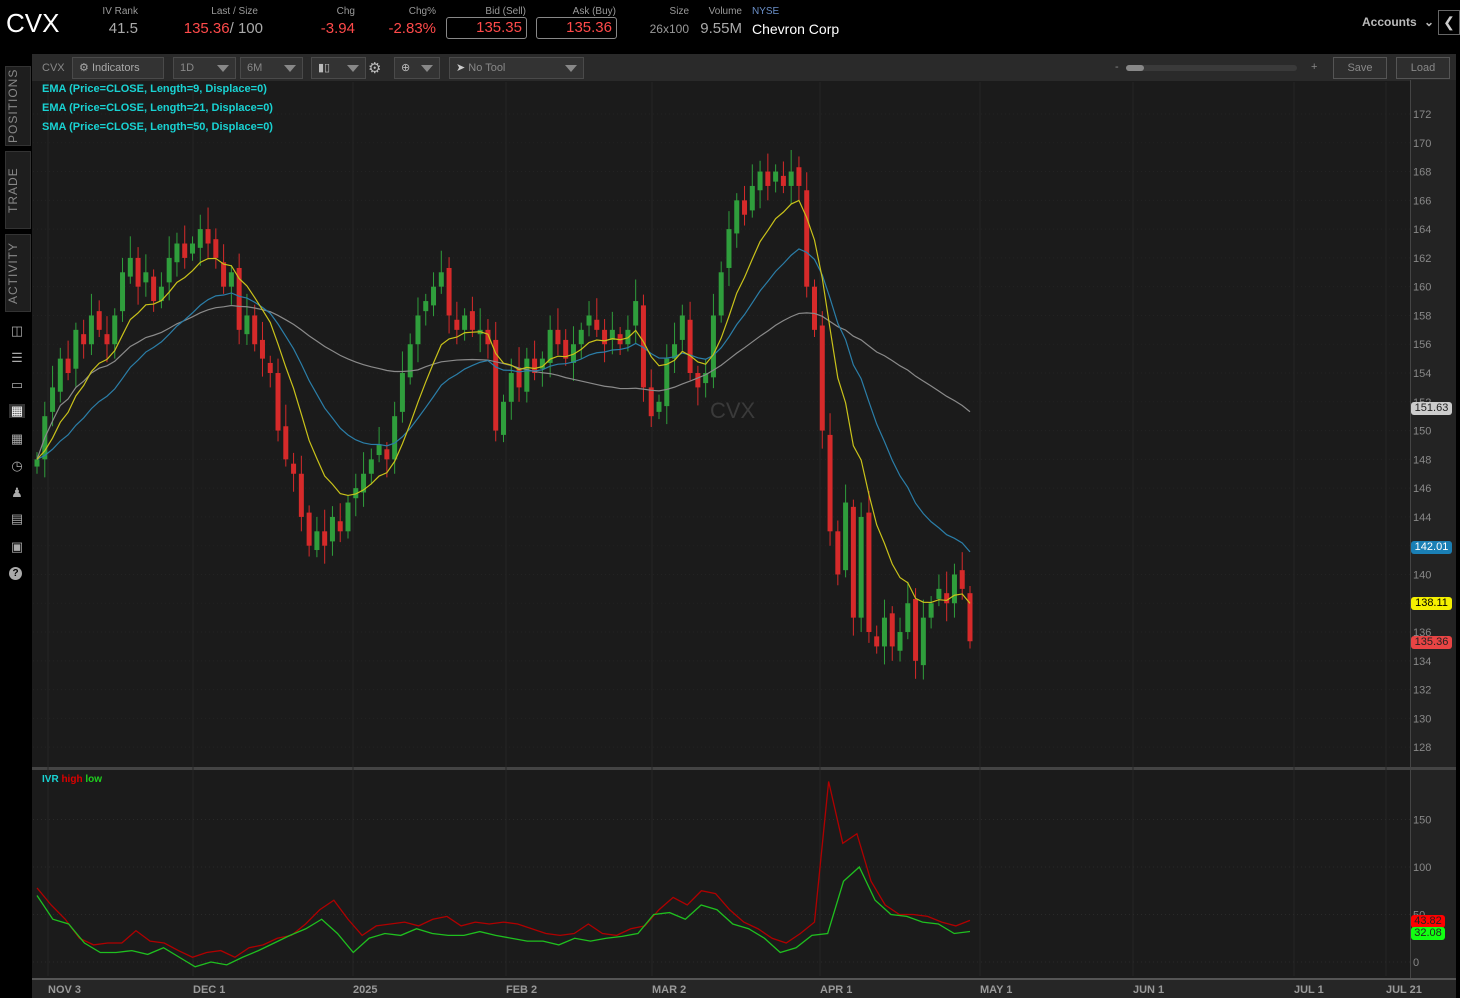 The image size is (1460, 998). Describe the element at coordinates (1422, 173) in the screenshot. I see `price-tick-label: 168` at that location.